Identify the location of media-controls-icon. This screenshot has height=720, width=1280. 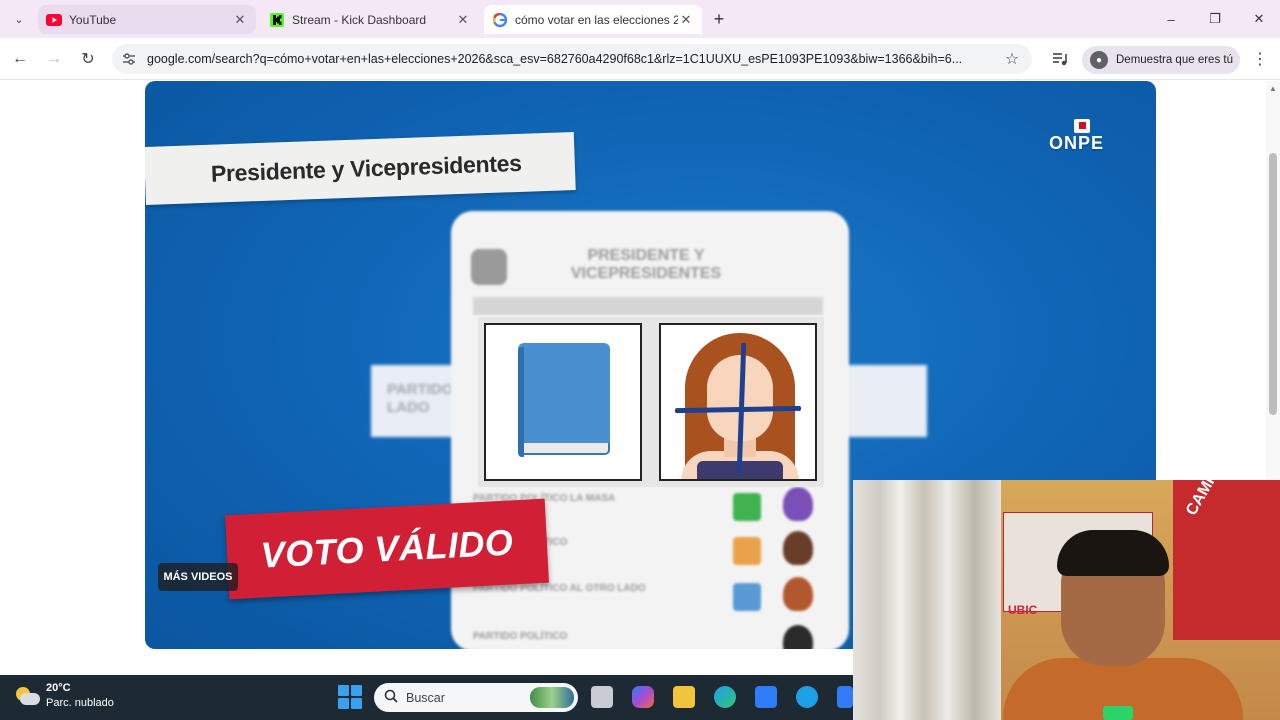
(1060, 59).